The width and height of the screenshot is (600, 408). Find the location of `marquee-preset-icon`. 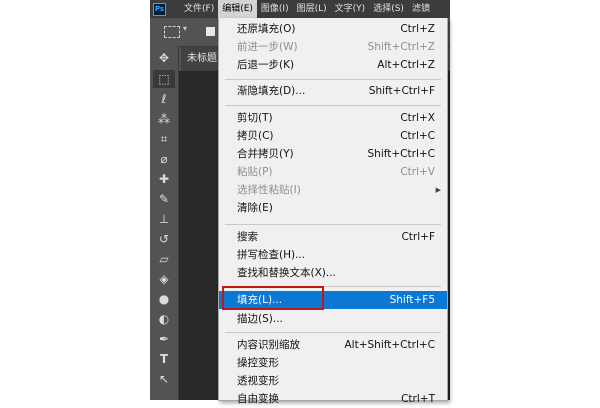

marquee-preset-icon is located at coordinates (172, 32).